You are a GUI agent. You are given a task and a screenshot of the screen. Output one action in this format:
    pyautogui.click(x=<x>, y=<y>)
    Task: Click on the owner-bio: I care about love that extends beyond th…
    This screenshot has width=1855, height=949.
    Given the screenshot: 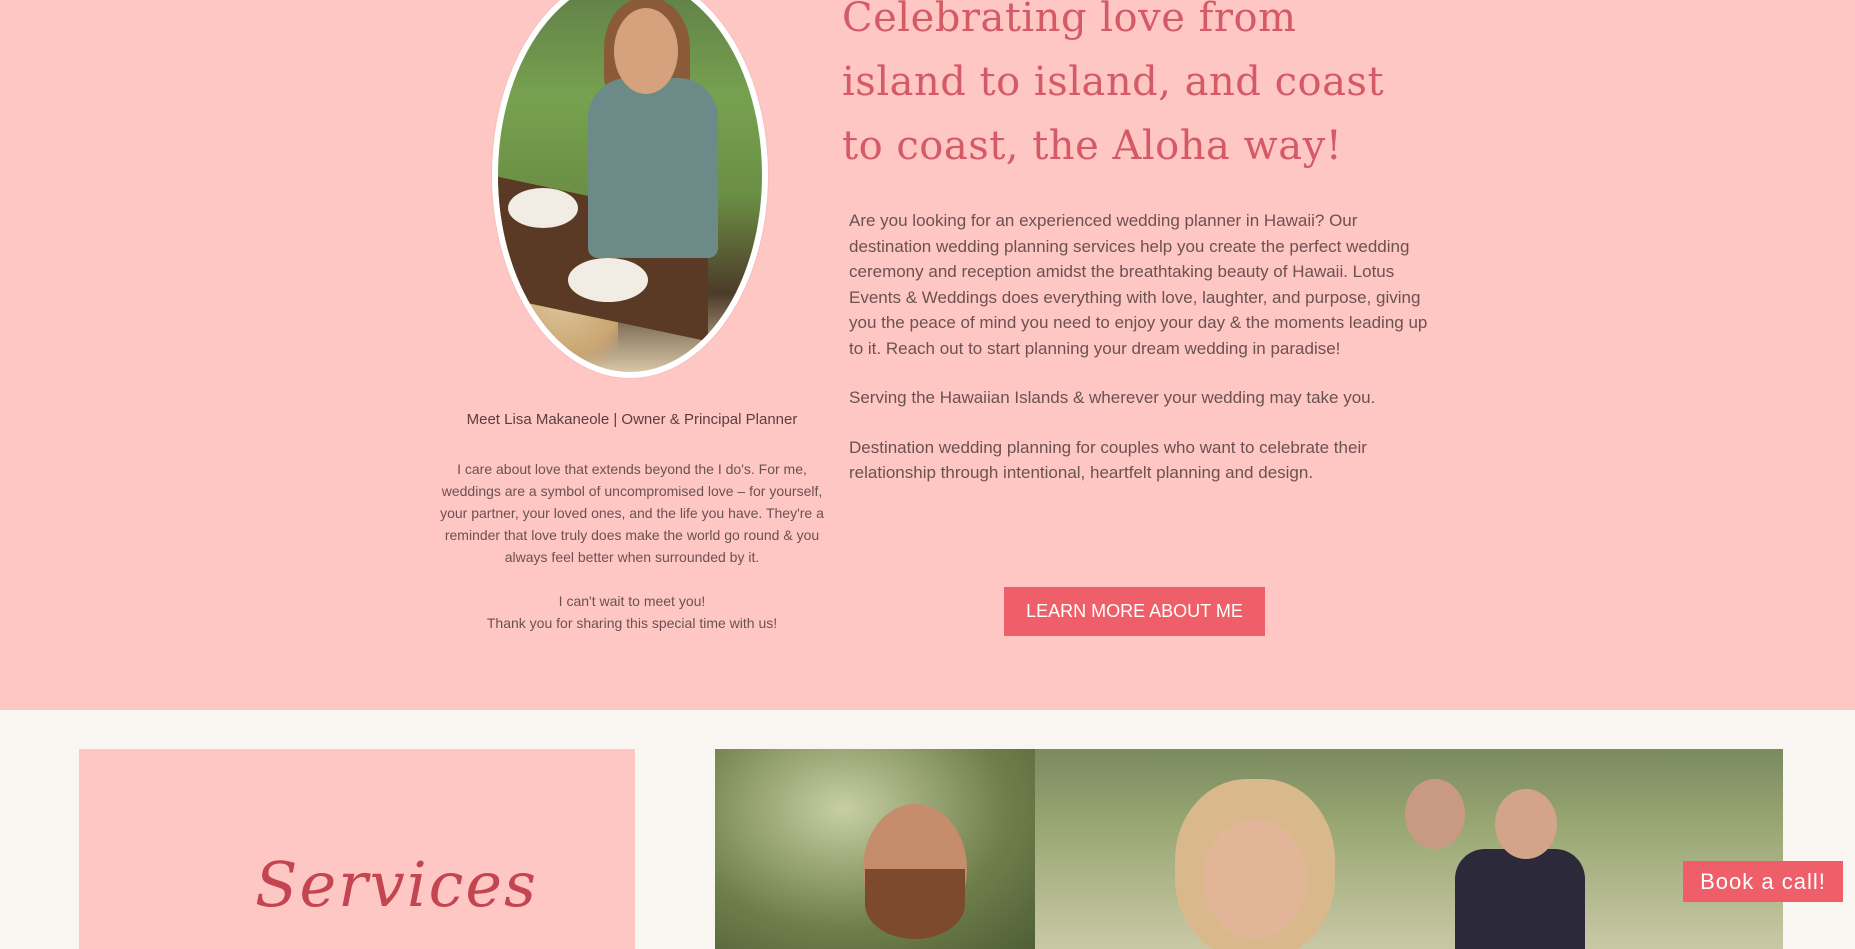 What is the action you would take?
    pyautogui.click(x=632, y=546)
    